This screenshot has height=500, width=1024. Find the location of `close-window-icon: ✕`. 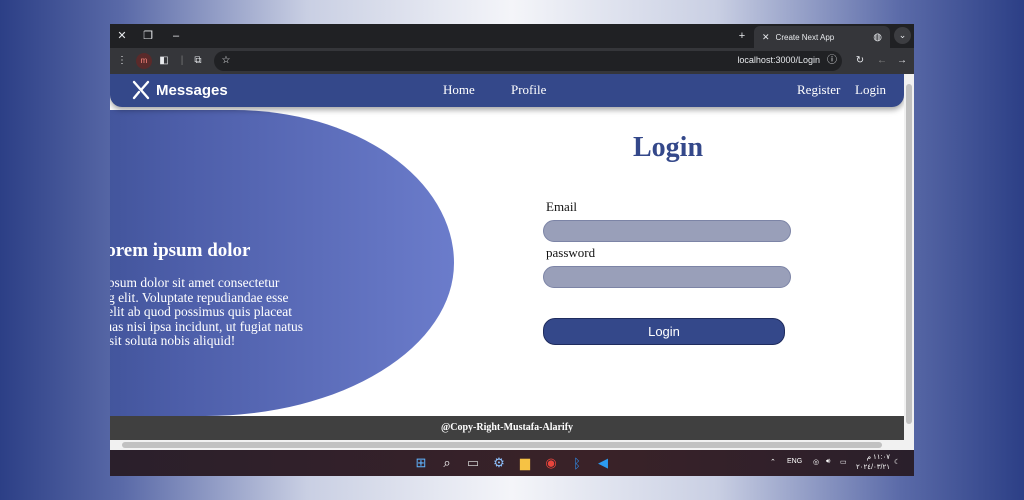

close-window-icon: ✕ is located at coordinates (122, 36).